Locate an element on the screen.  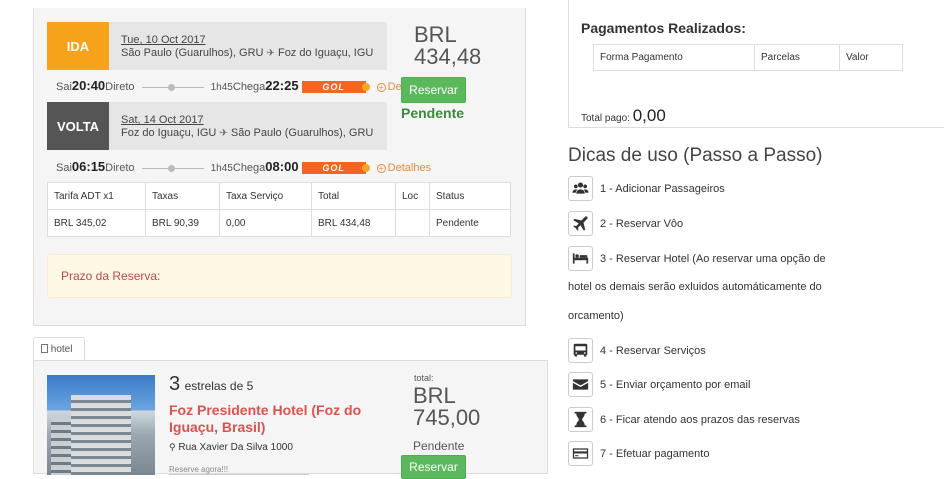
stars-count: 3 is located at coordinates (175, 384).